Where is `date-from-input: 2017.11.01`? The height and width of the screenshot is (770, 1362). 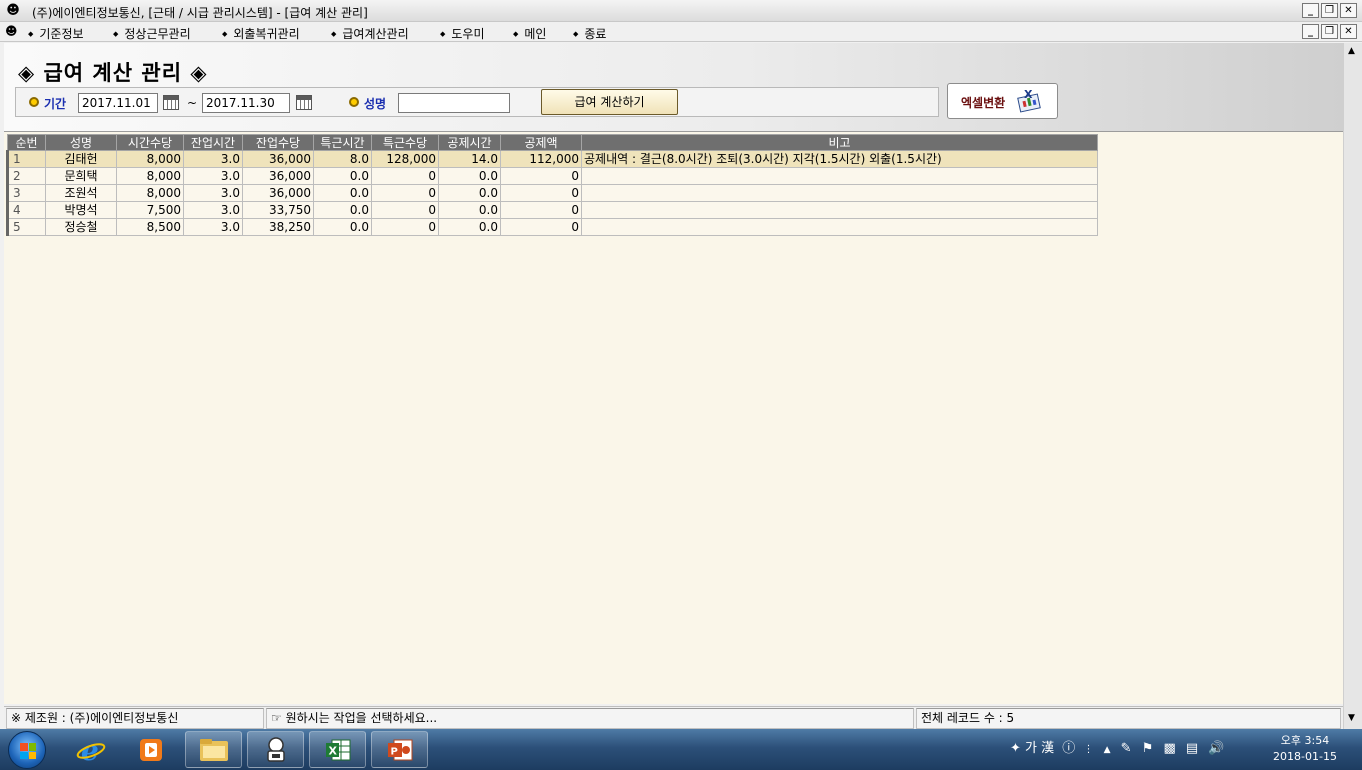
date-from-input: 2017.11.01 is located at coordinates (118, 103).